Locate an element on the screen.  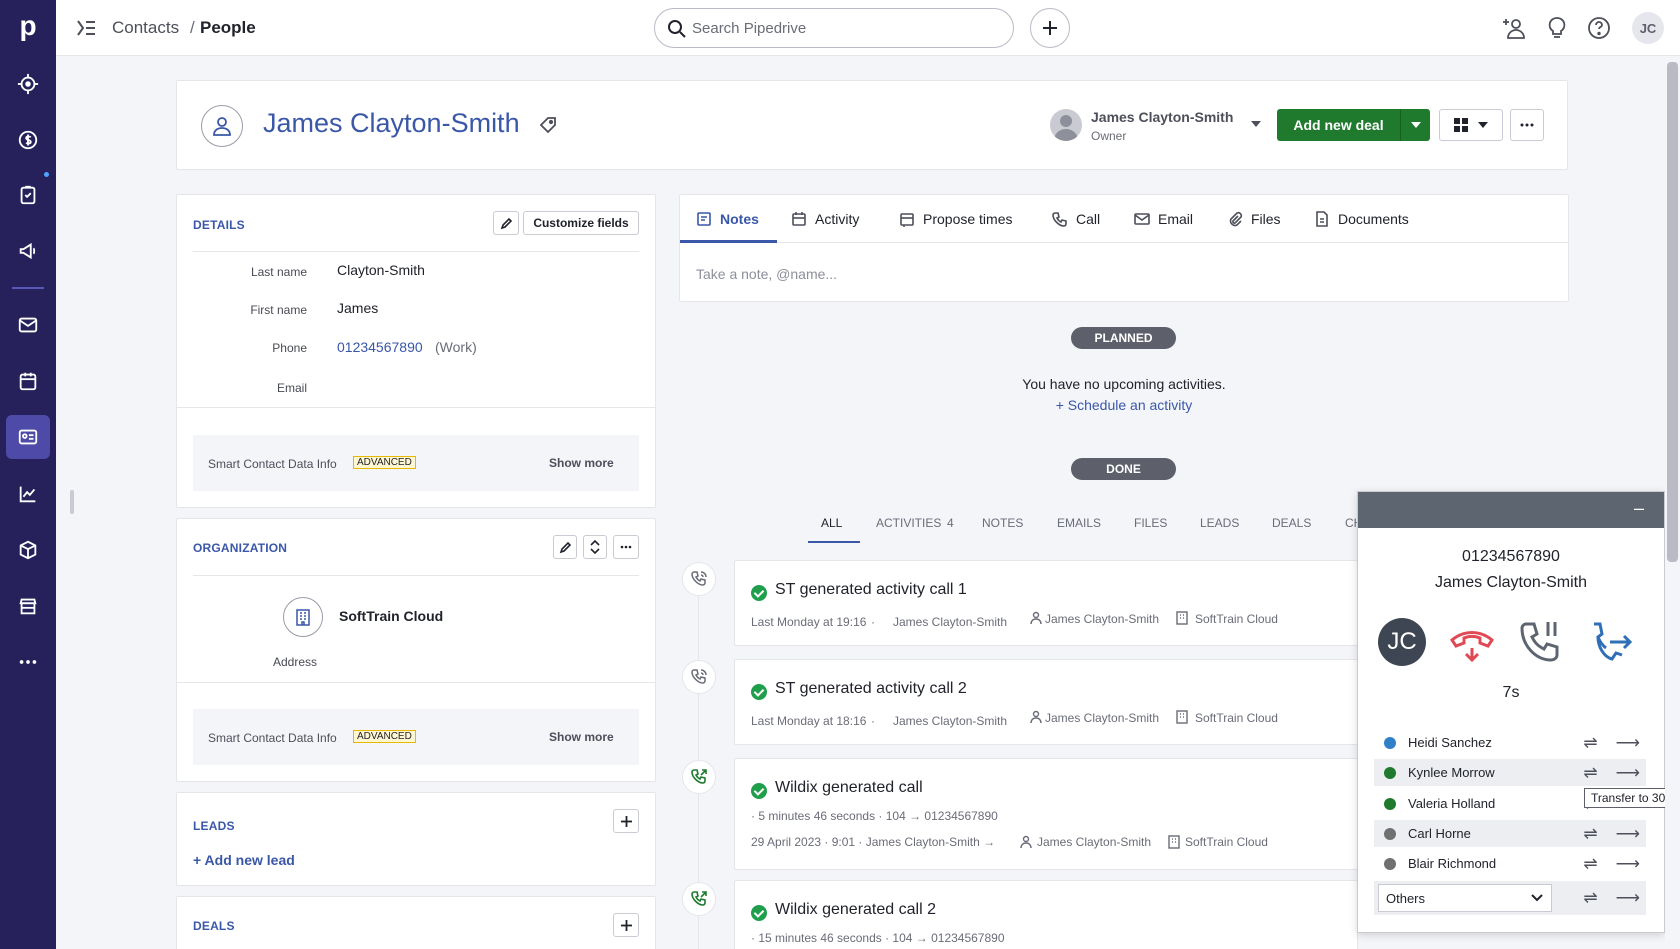
owner-name: James Clayton-Smith is located at coordinates (1162, 117).